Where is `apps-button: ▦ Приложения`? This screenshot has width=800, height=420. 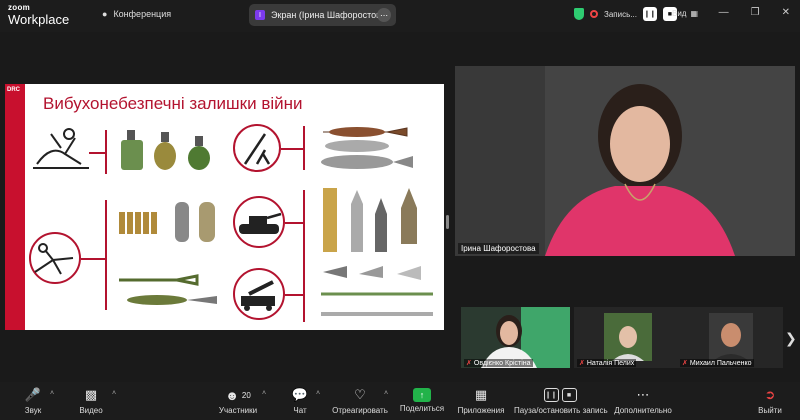
apps-button: ▦ Приложения is located at coordinates (481, 400).